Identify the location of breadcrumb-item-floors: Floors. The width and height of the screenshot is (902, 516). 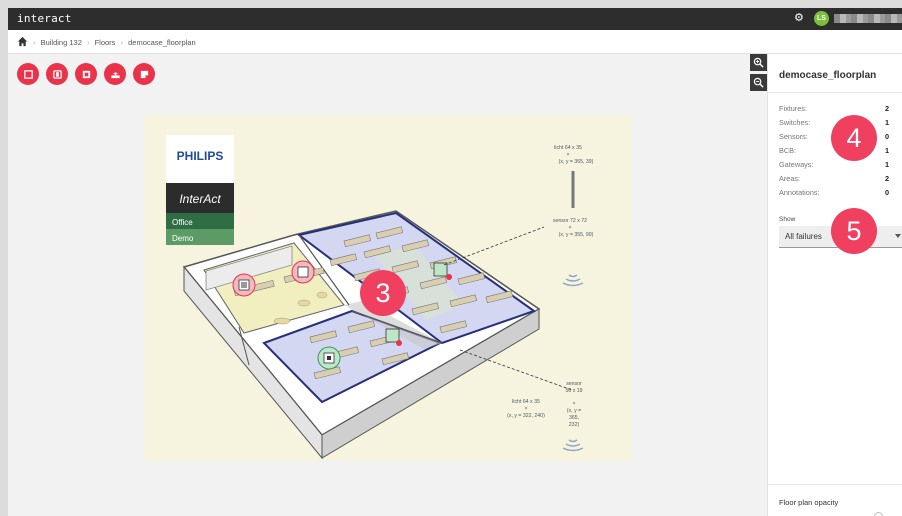
(105, 42).